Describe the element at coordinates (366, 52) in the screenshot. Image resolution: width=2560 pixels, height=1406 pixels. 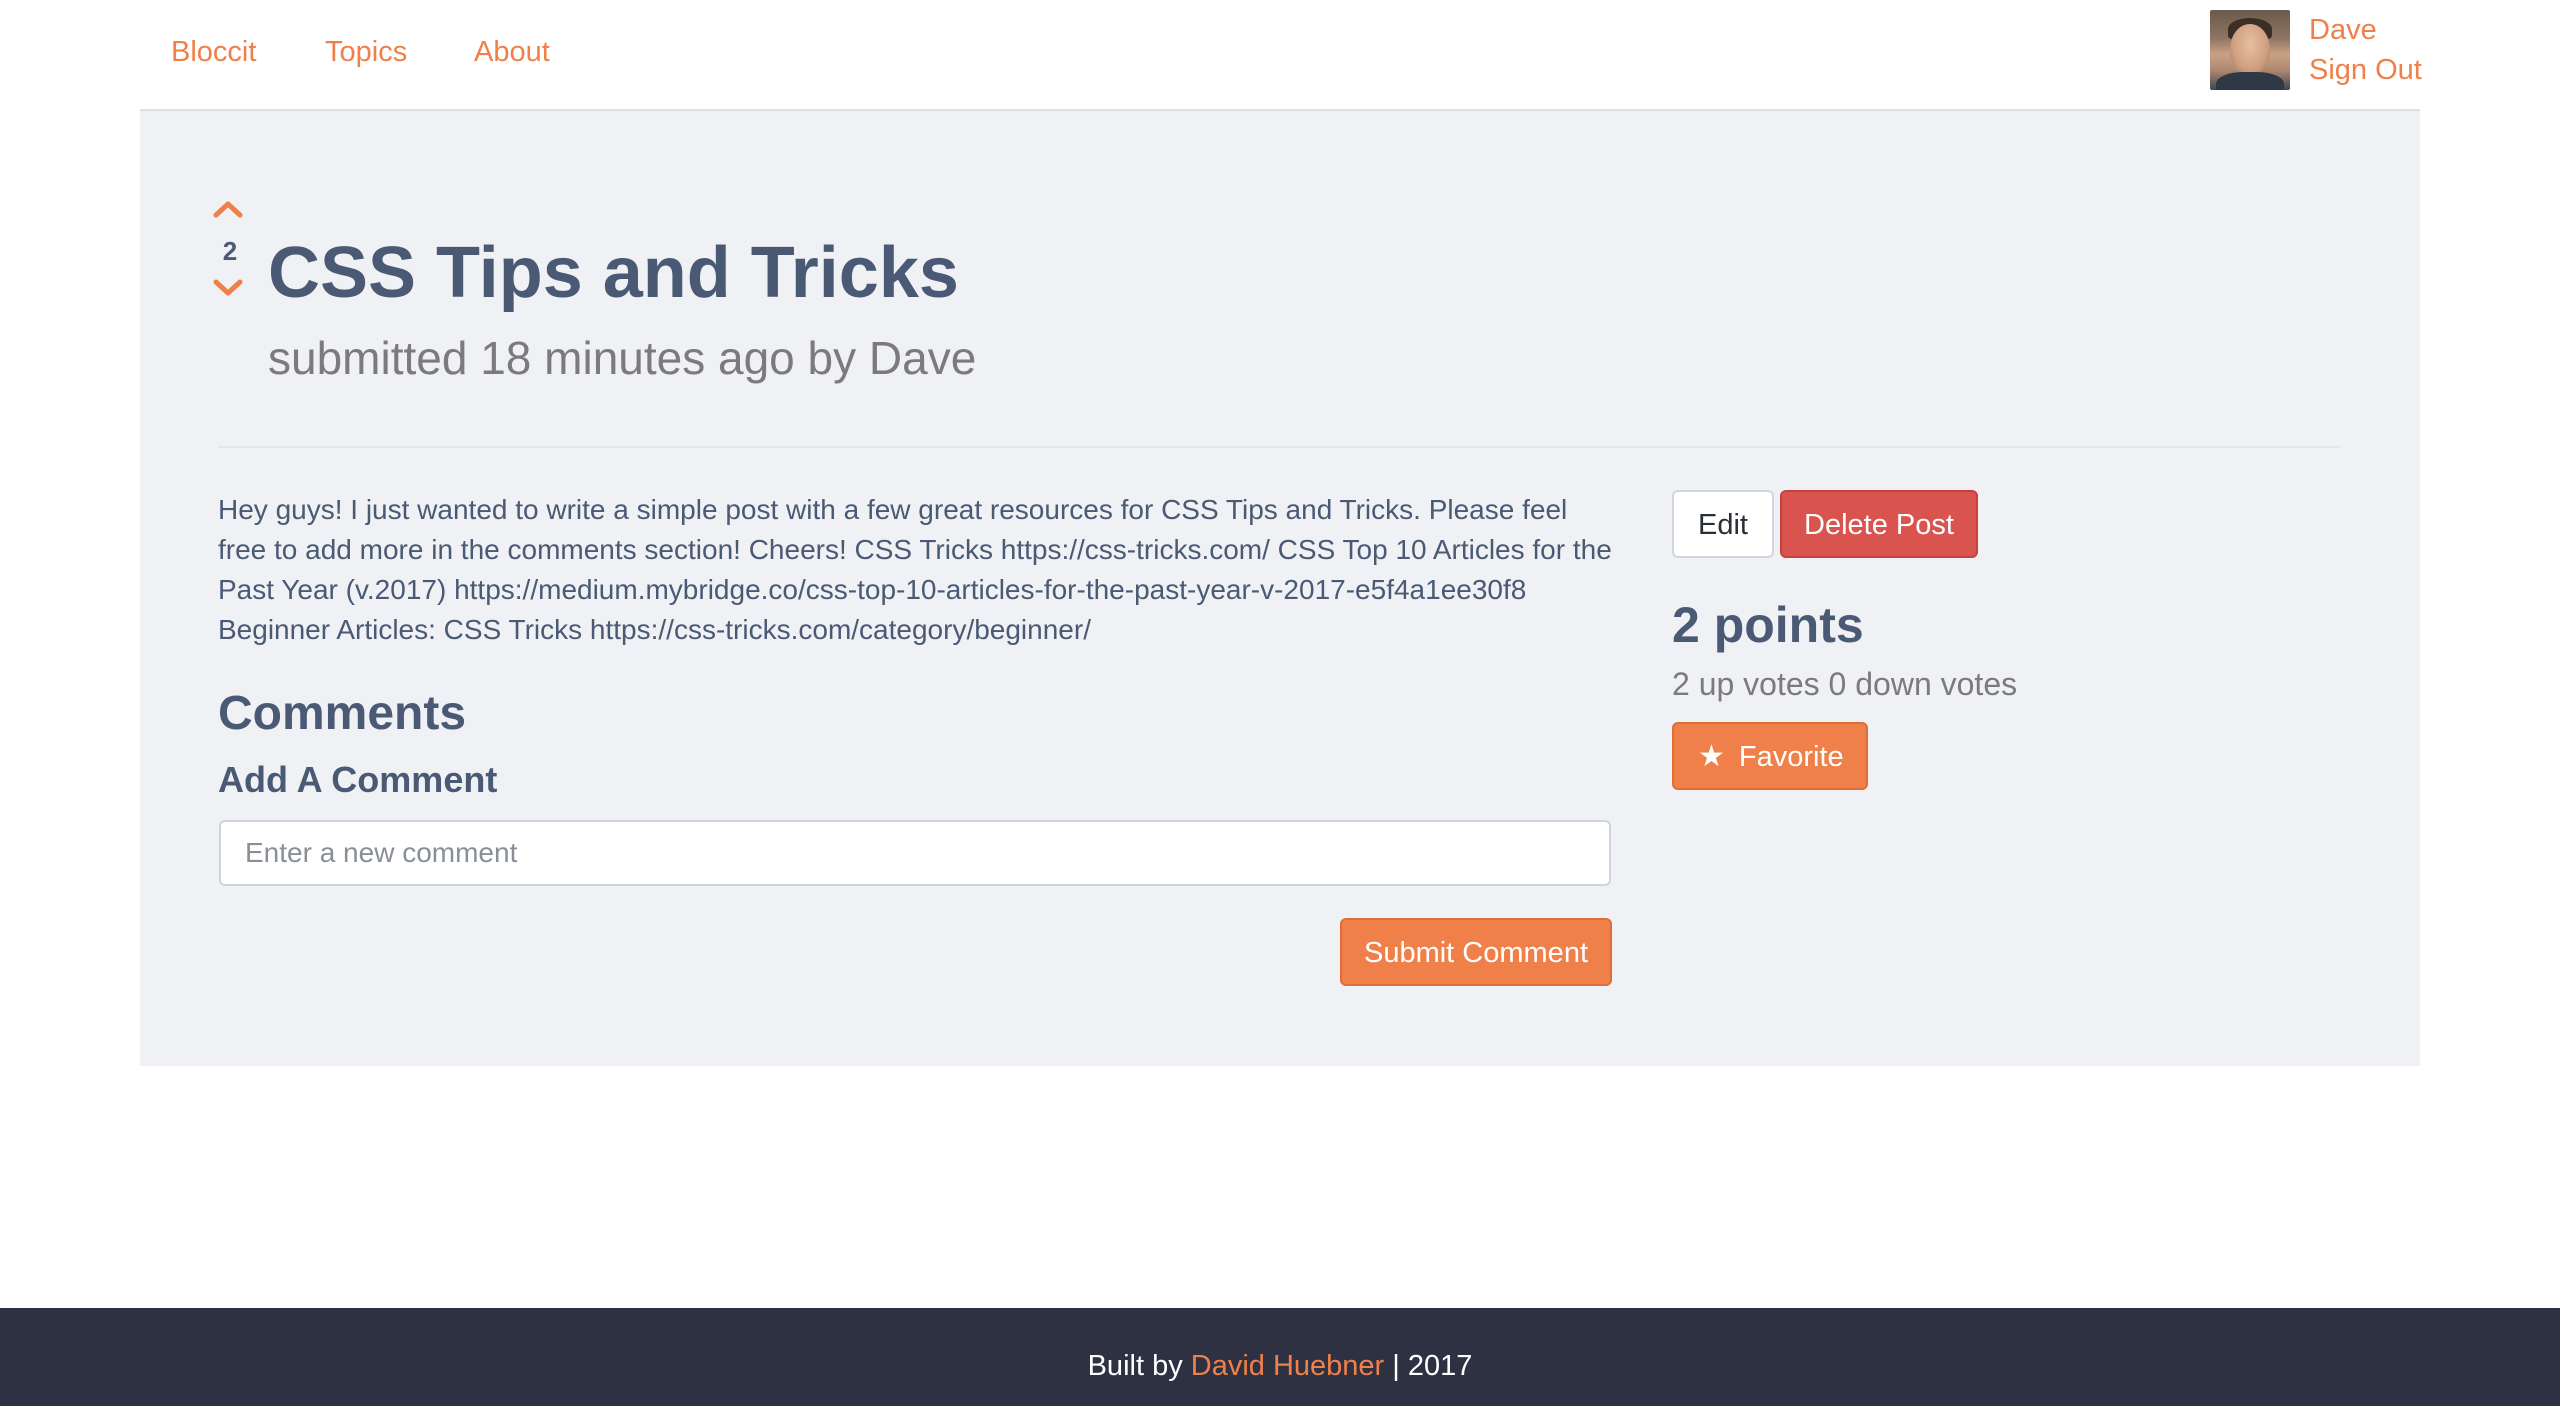
I see `nav-link-topics: Topics` at that location.